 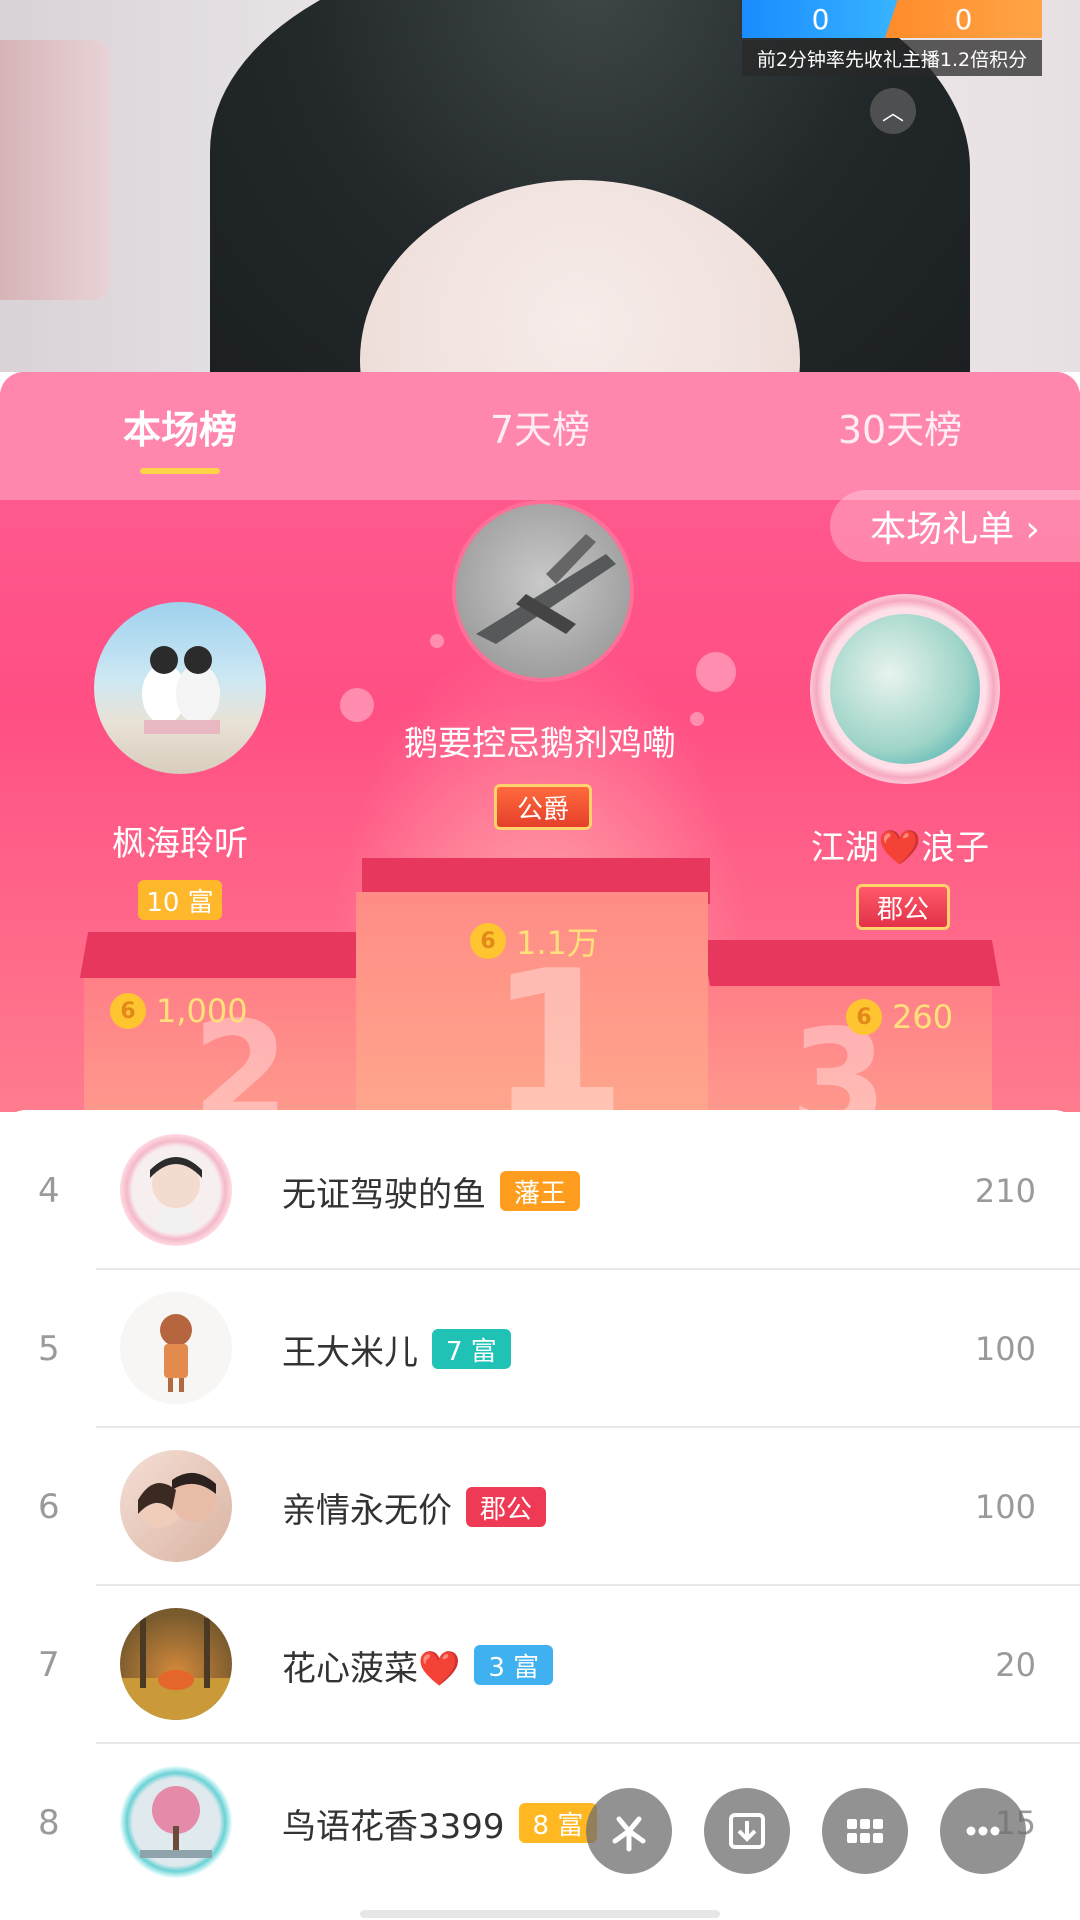 I want to click on first-coins: 6 1.1万, so click(x=534, y=941).